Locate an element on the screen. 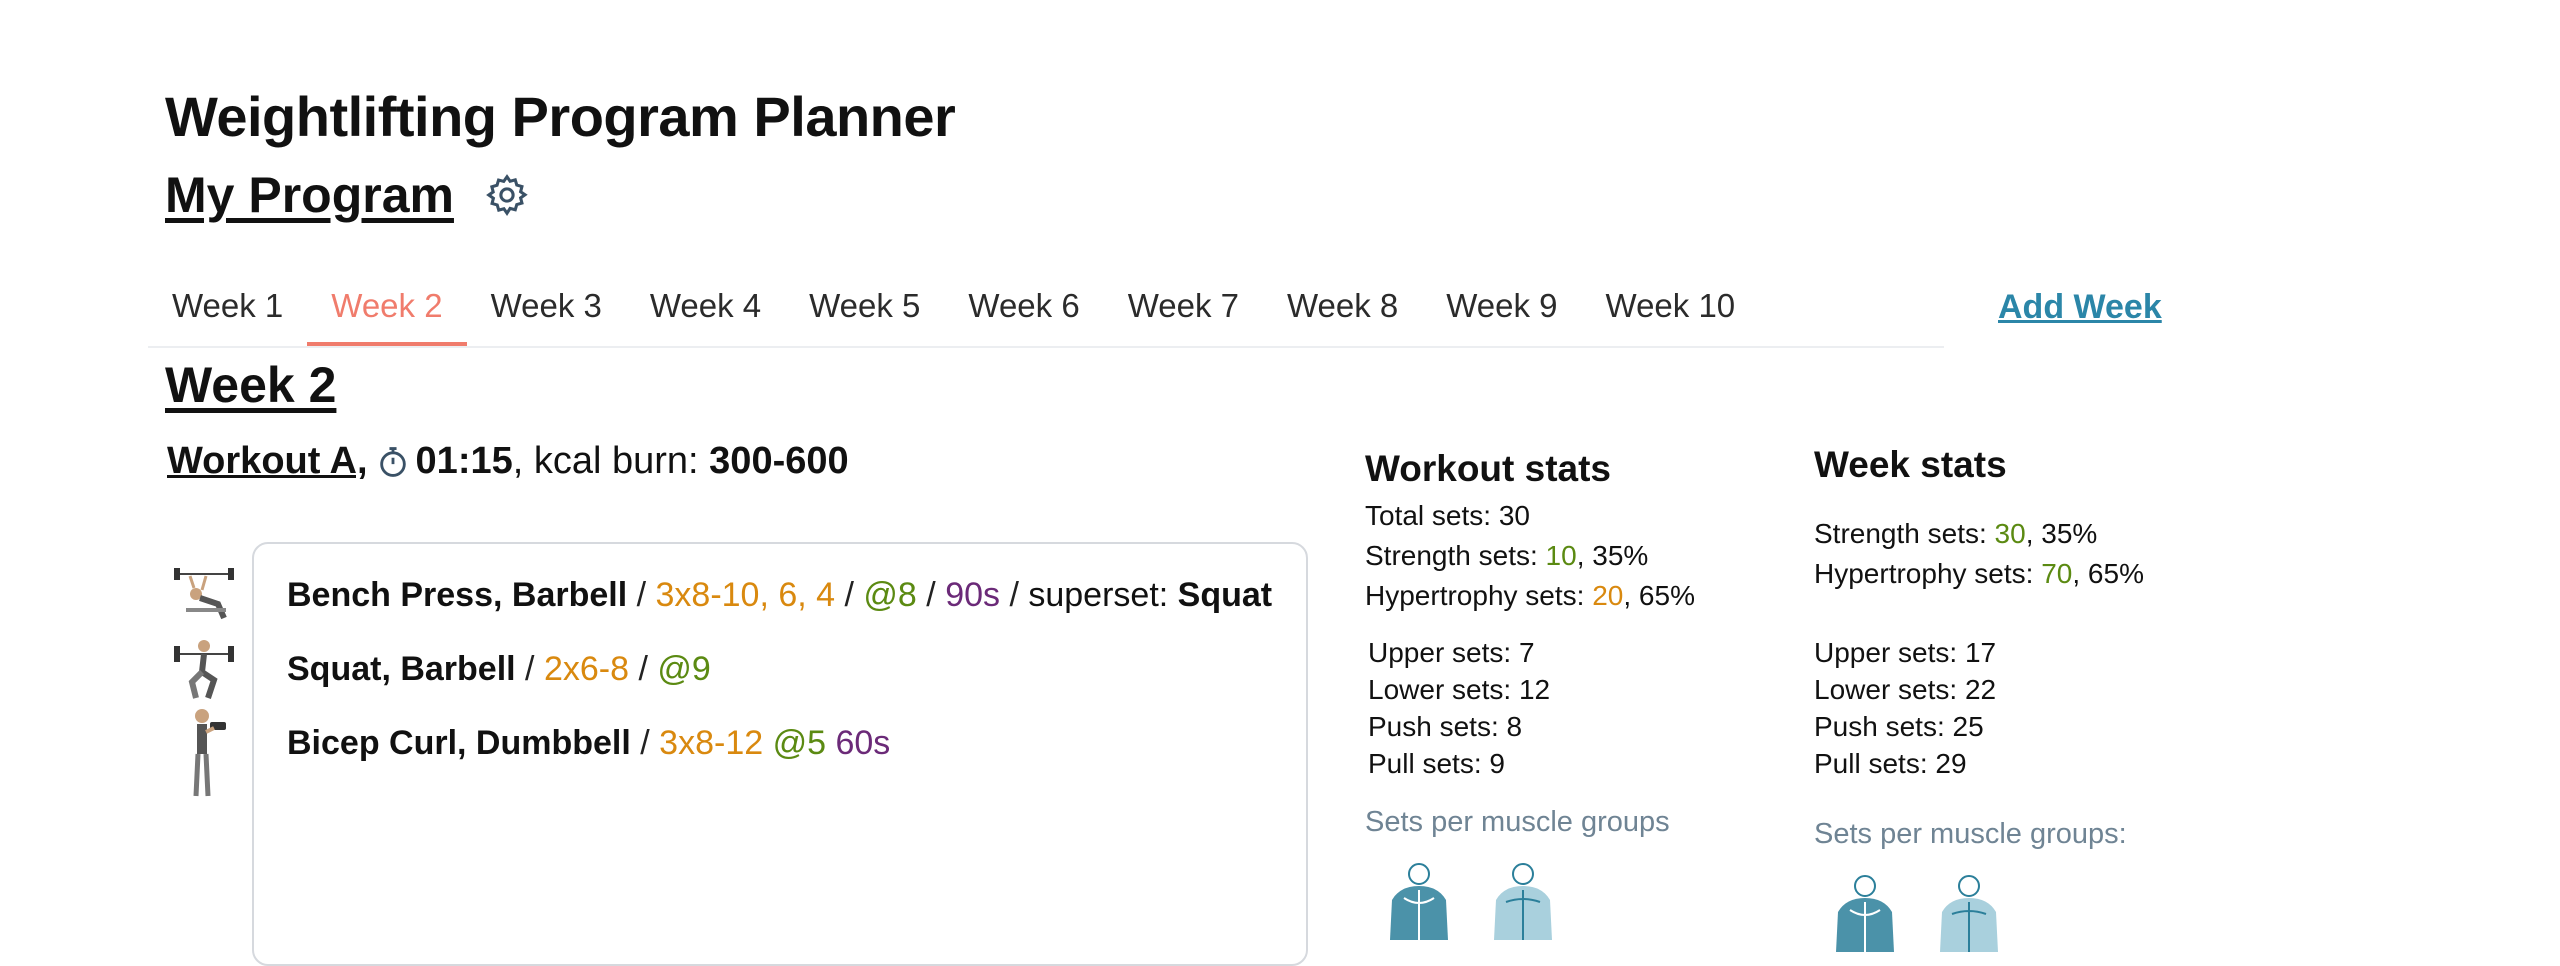  upper-sets: Upper sets: 7 is located at coordinates (1451, 652).